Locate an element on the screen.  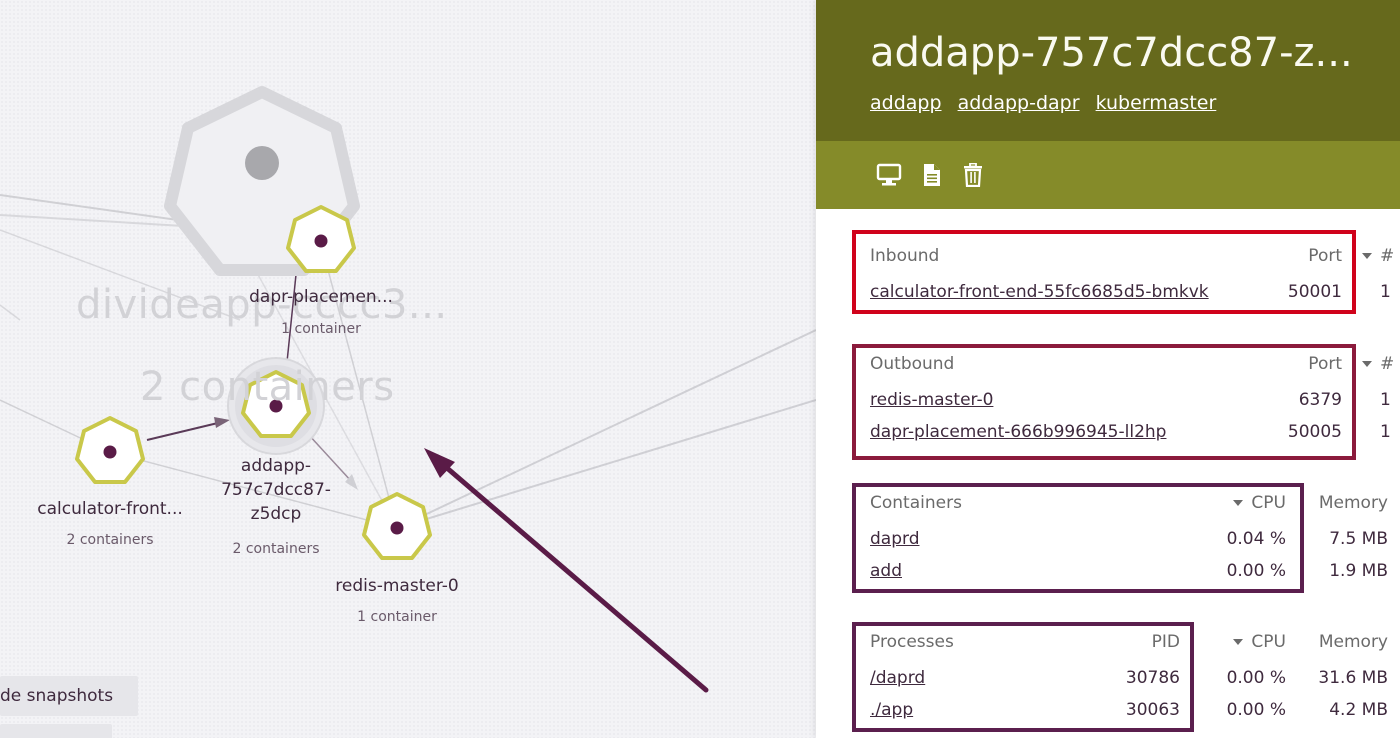
edge-calculator-to-addapp is located at coordinates (184, 431).